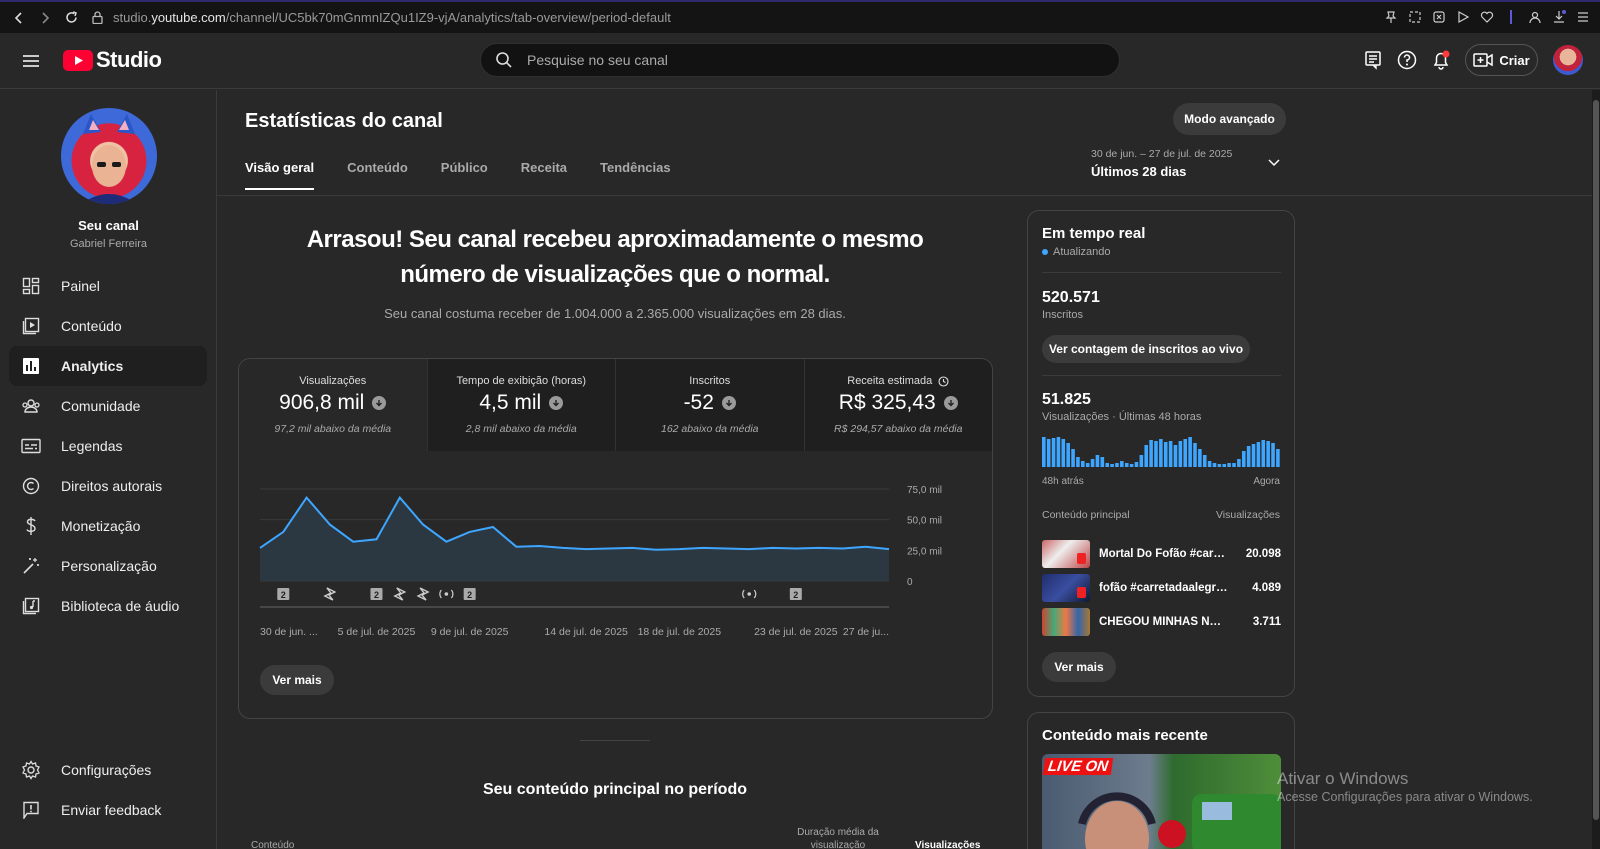 Image resolution: width=1600 pixels, height=849 pixels. Describe the element at coordinates (80, 286) in the screenshot. I see `sidebar-item-label: Painel` at that location.